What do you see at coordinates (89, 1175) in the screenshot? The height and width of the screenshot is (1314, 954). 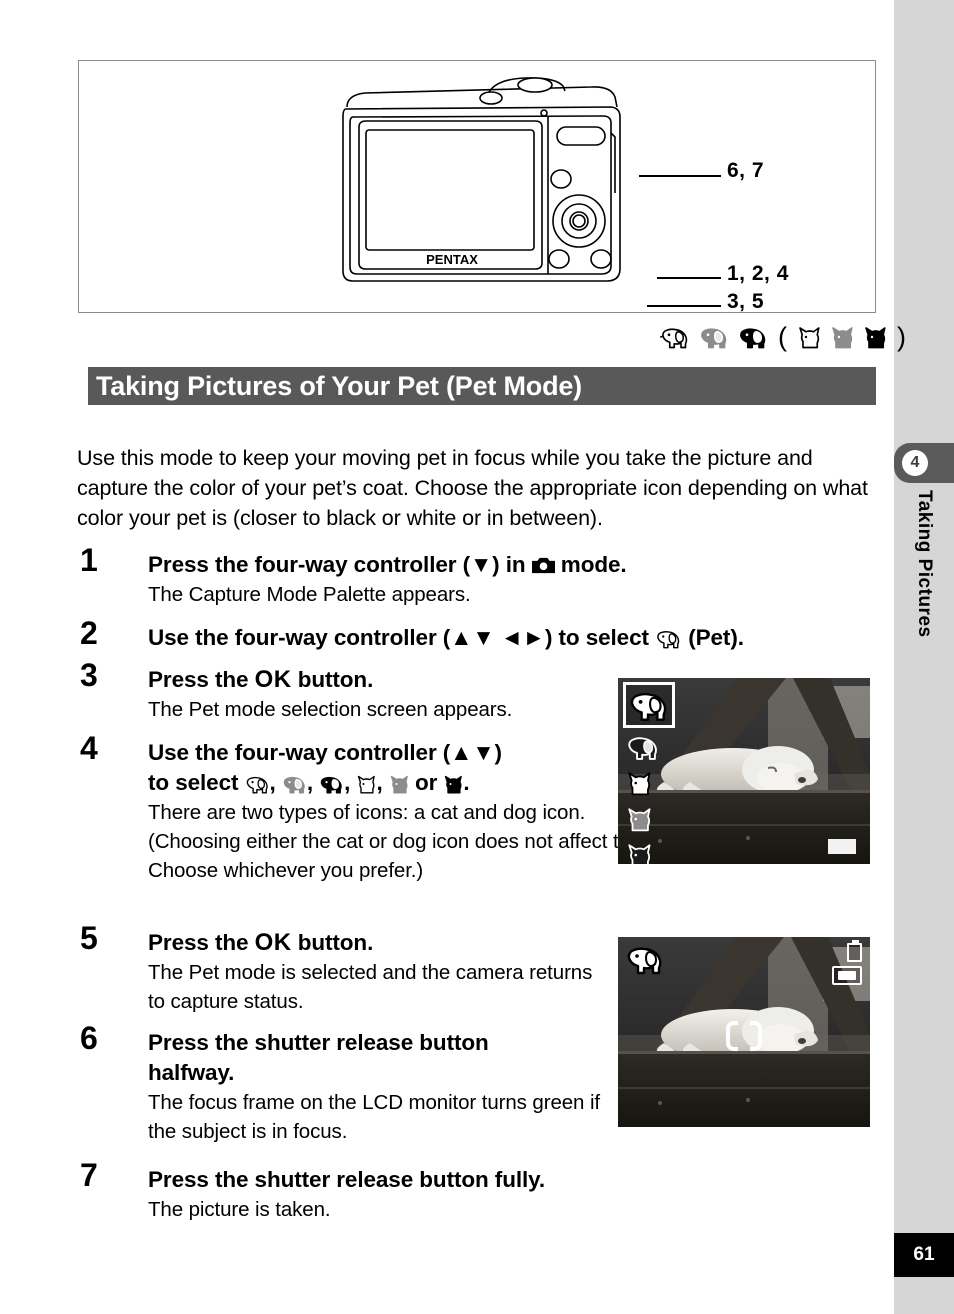 I see `step-7-number: 7` at bounding box center [89, 1175].